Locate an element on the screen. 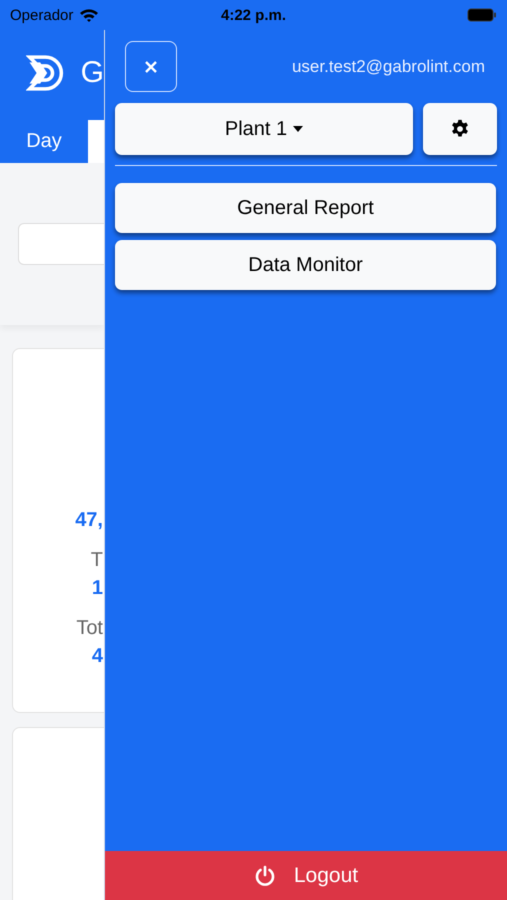  settings-icon is located at coordinates (460, 129).